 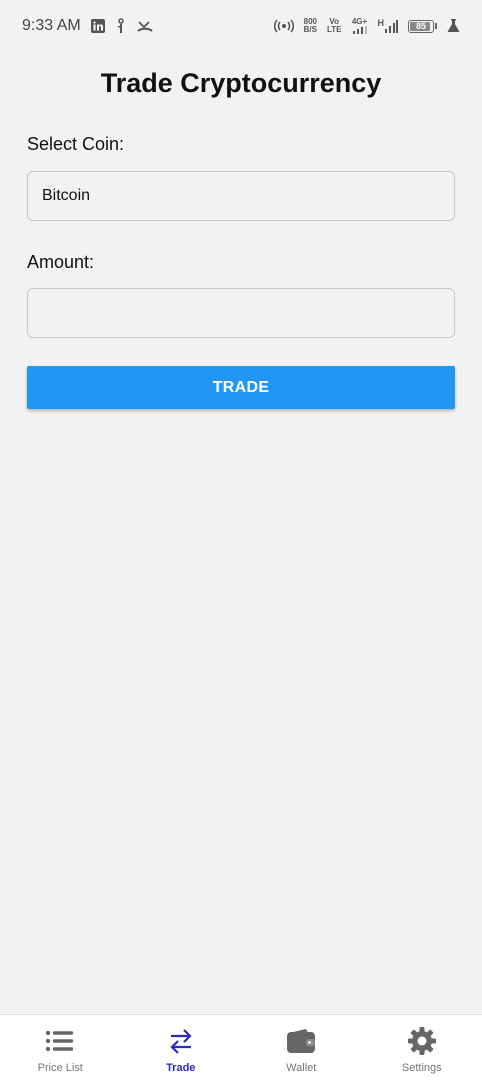 I want to click on network-4g-indicator: 4G+, so click(x=360, y=26).